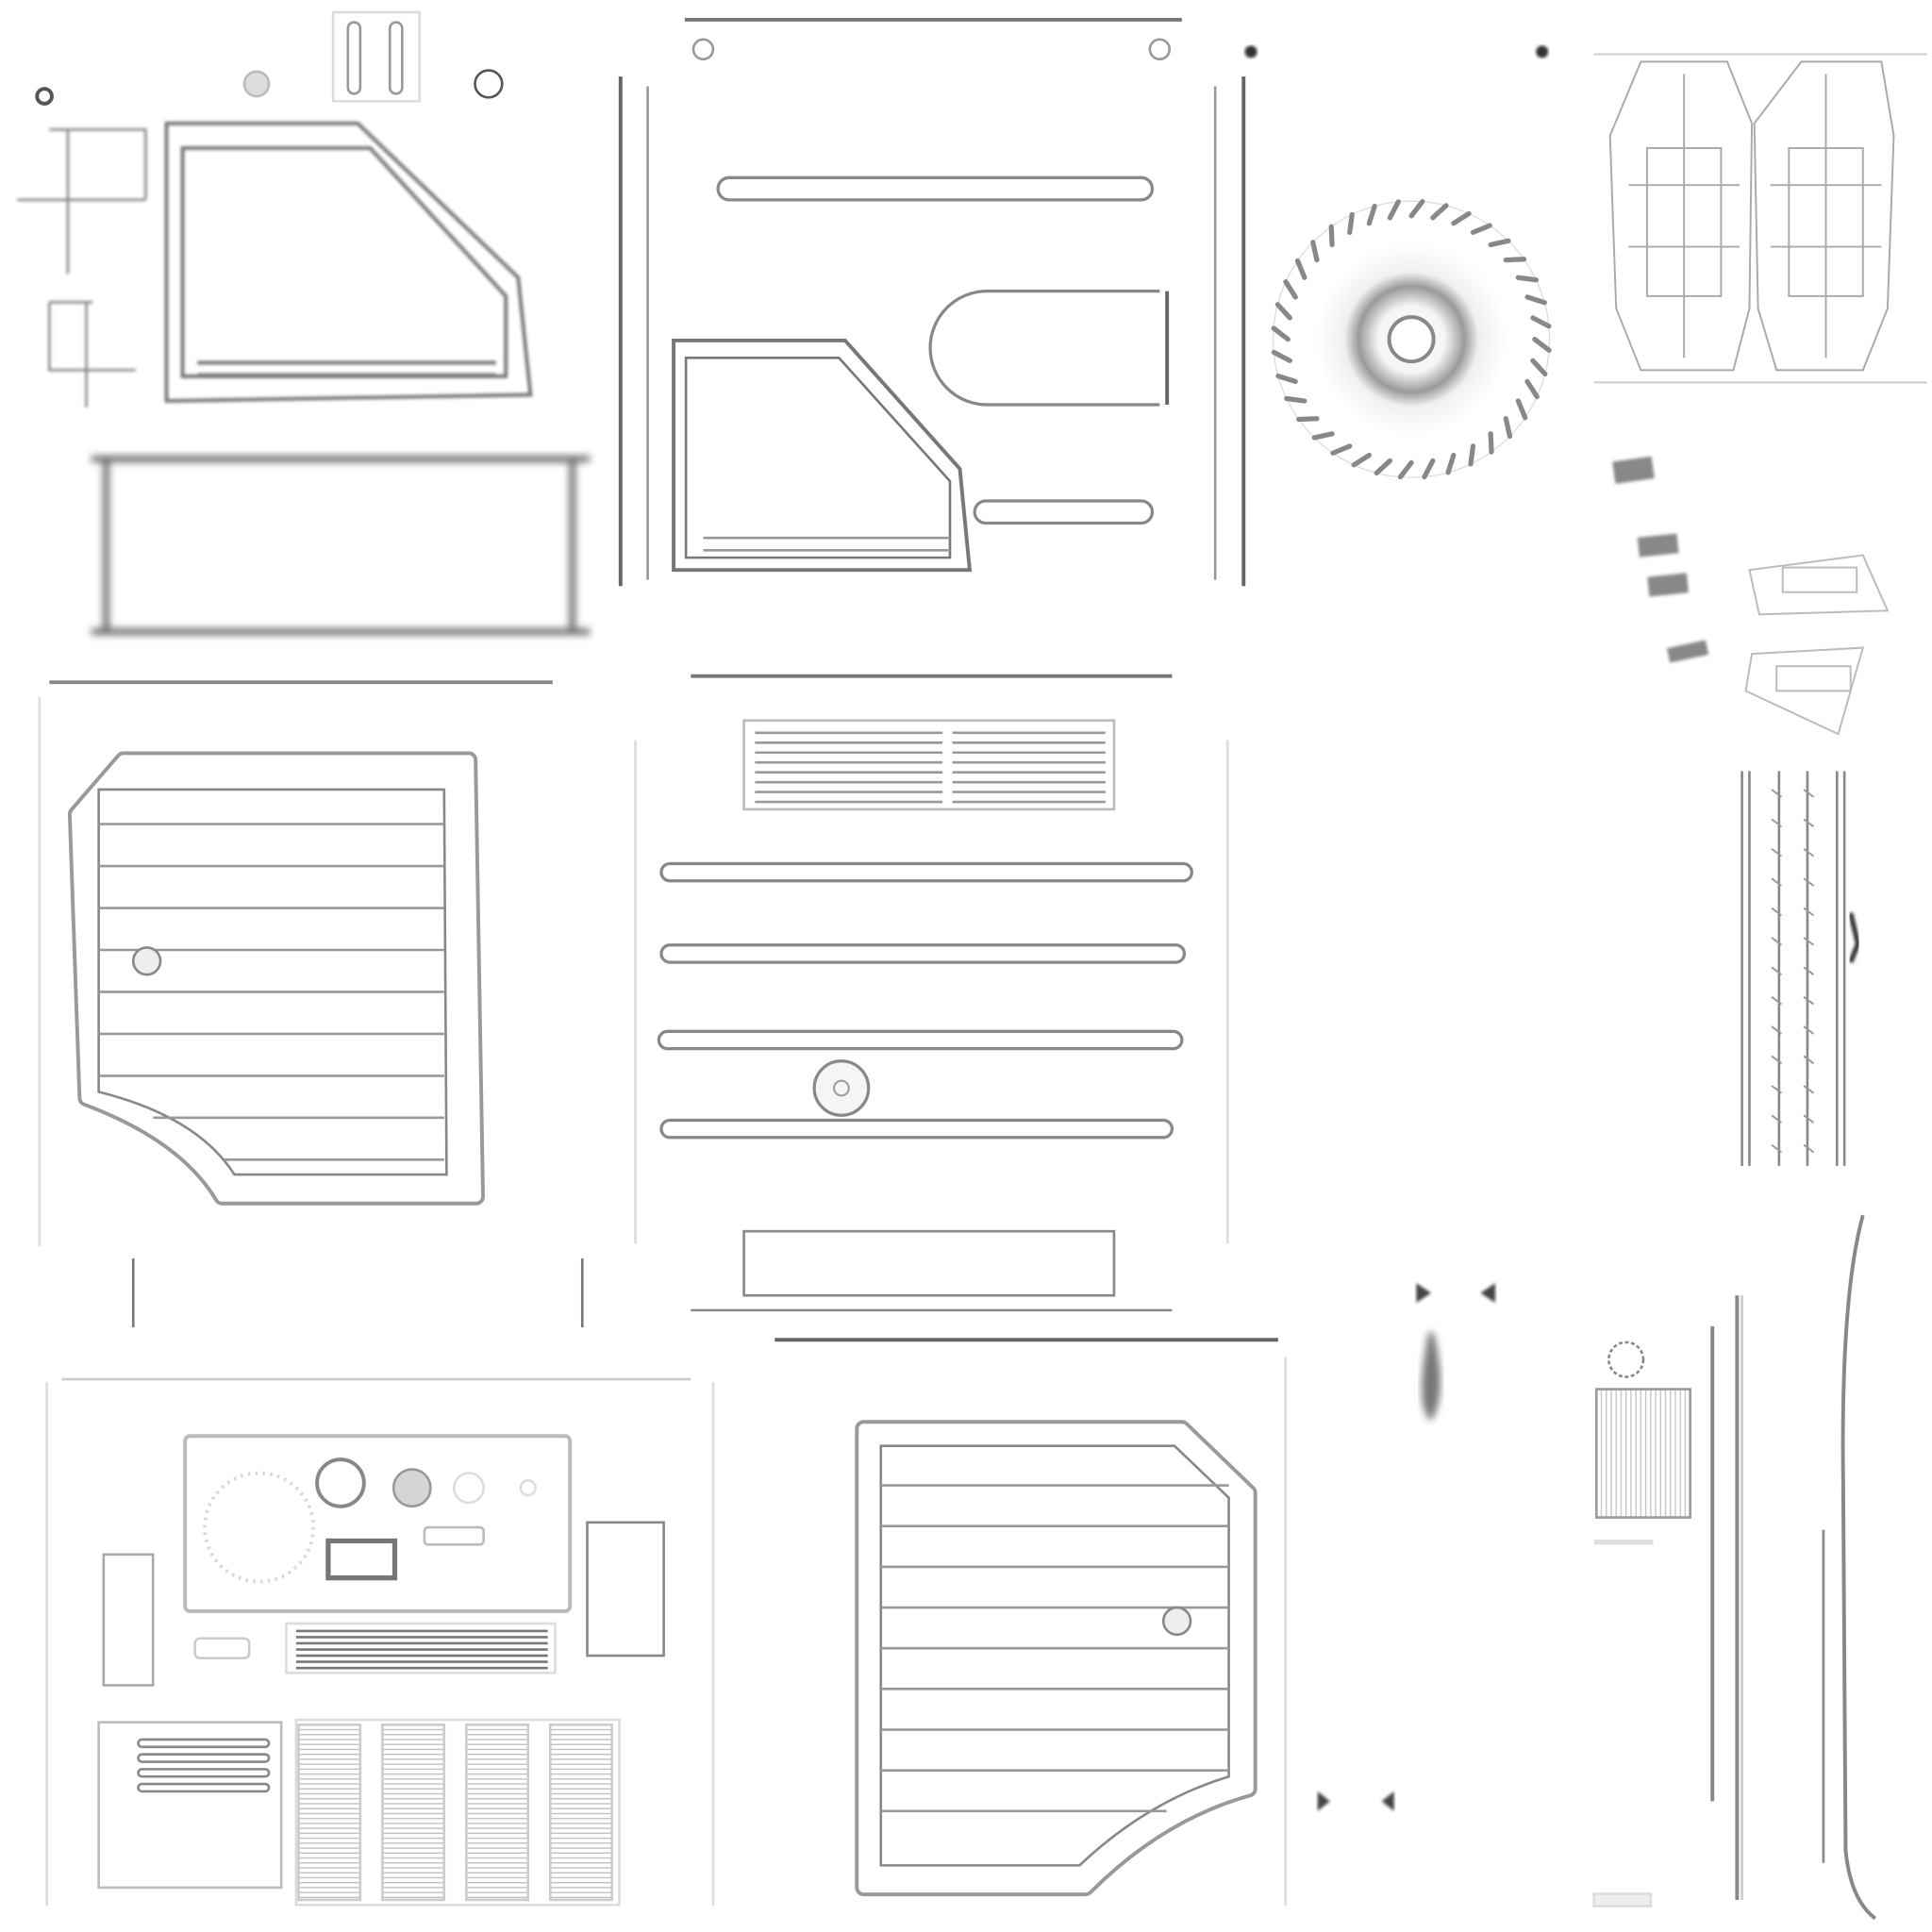  I want to click on center-knob, so click(842, 1088).